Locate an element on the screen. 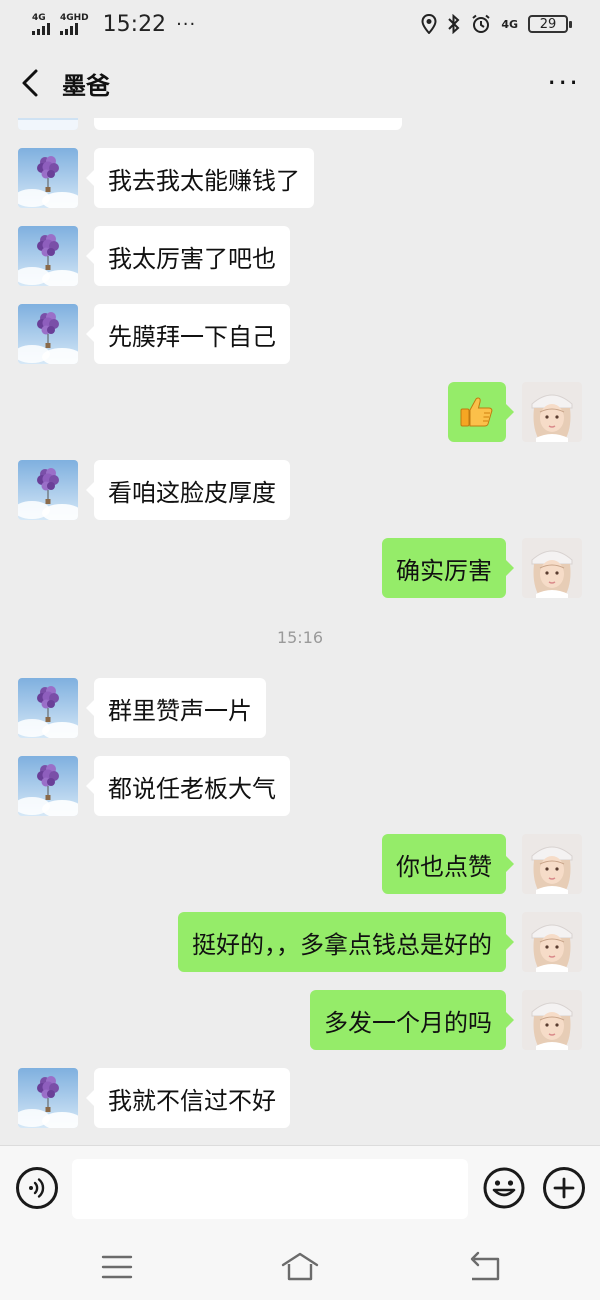 The image size is (600, 1300). message-bubble-partial is located at coordinates (248, 124).